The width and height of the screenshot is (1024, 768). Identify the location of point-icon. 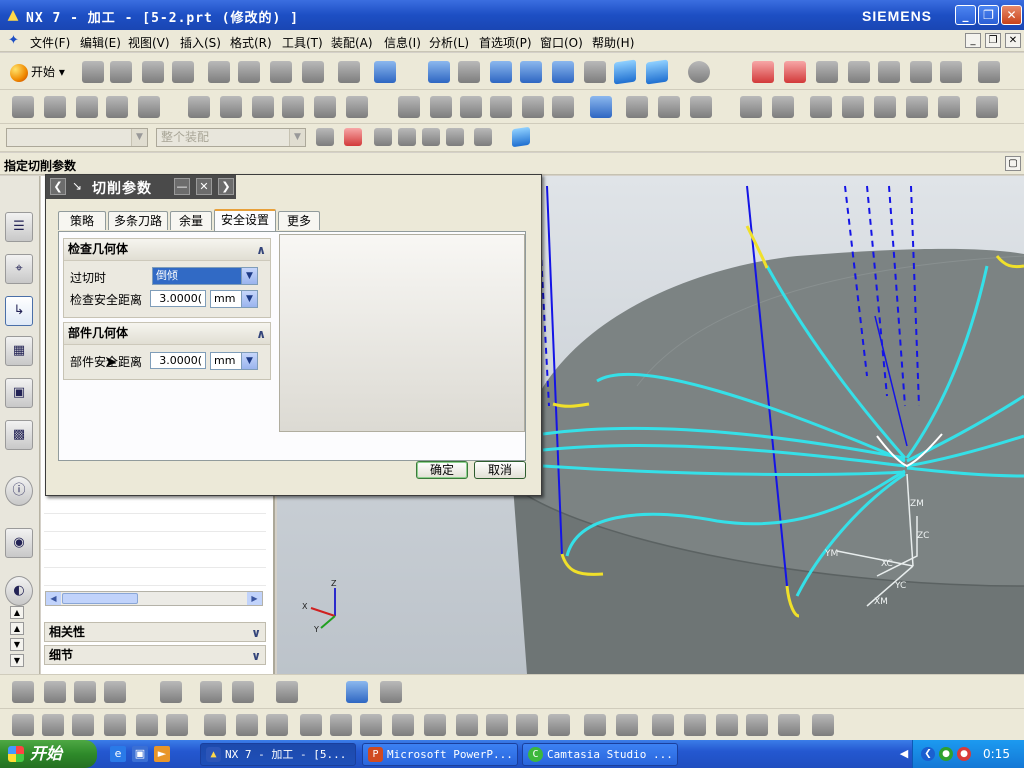
(243, 692).